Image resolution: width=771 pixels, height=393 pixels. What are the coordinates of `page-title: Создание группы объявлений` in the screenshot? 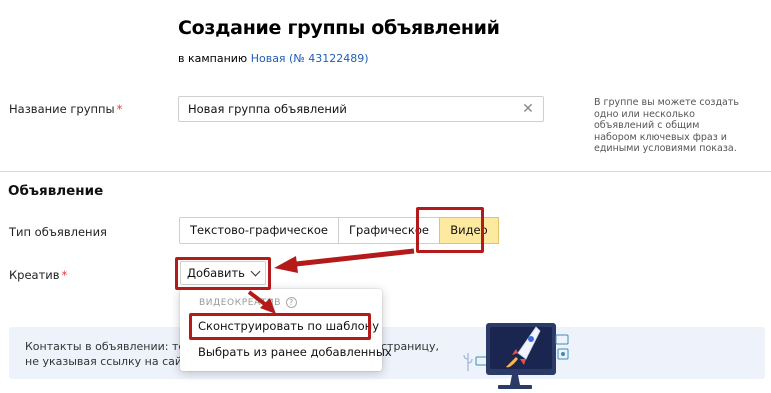 It's located at (339, 28).